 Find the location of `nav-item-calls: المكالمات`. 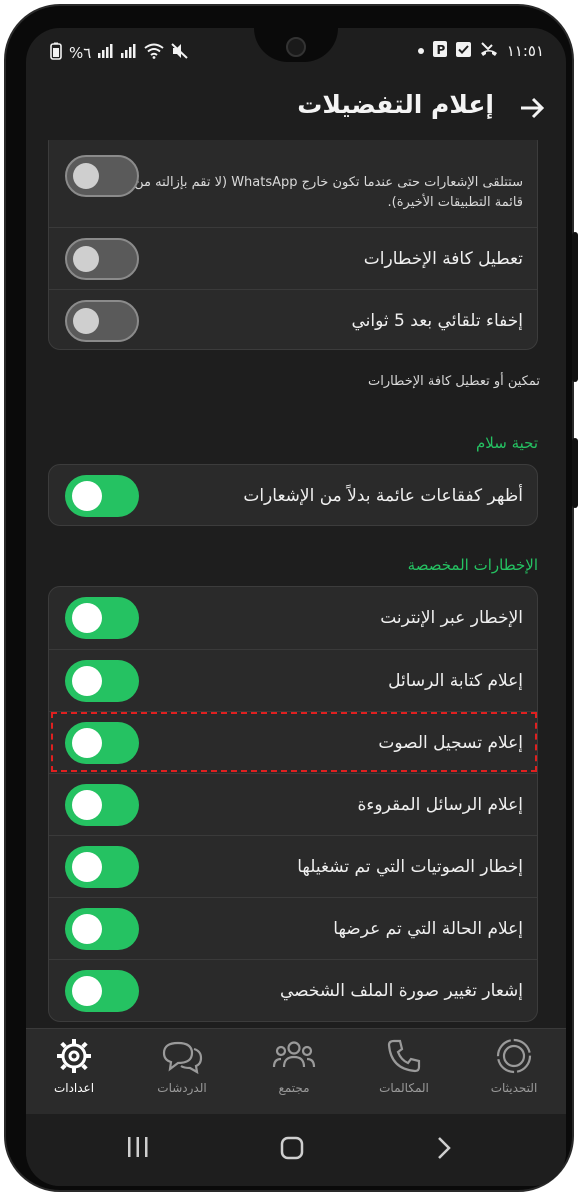

nav-item-calls: المكالمات is located at coordinates (404, 1066).